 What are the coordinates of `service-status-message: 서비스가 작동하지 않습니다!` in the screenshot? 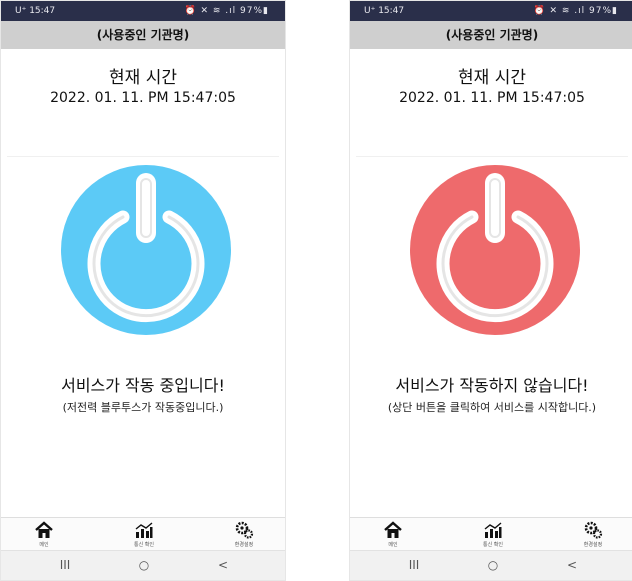 It's located at (492, 385).